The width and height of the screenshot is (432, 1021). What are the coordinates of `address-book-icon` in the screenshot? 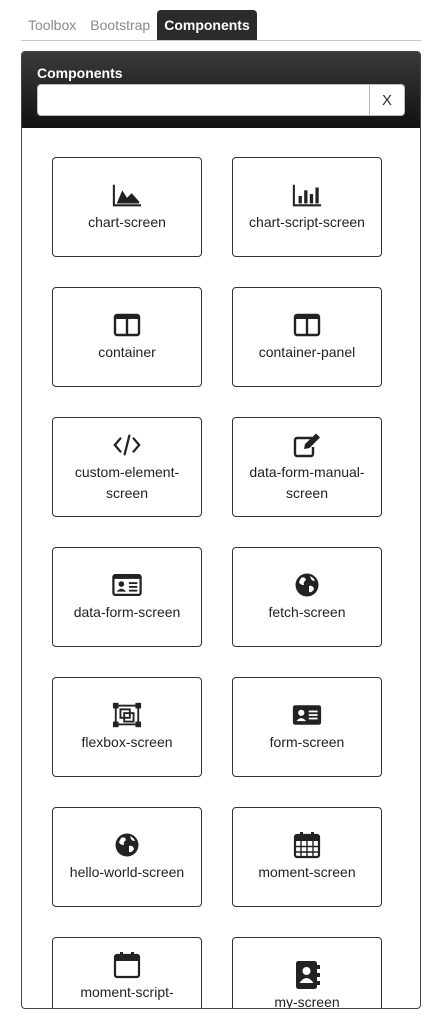 It's located at (307, 975).